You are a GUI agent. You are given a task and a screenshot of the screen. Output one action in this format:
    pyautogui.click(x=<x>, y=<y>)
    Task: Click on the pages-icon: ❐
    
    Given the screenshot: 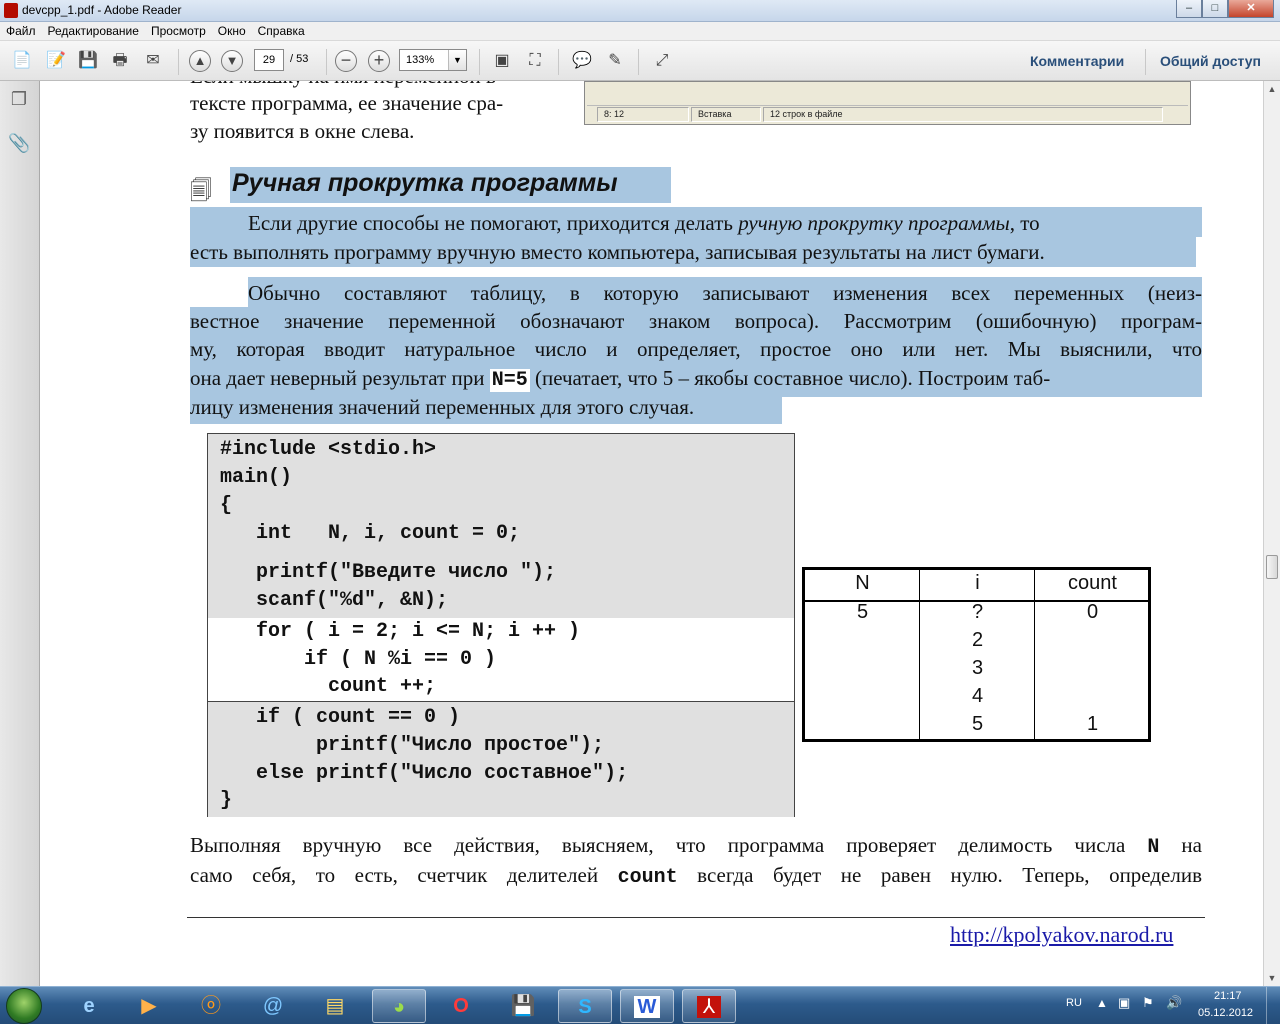 What is the action you would take?
    pyautogui.click(x=19, y=100)
    